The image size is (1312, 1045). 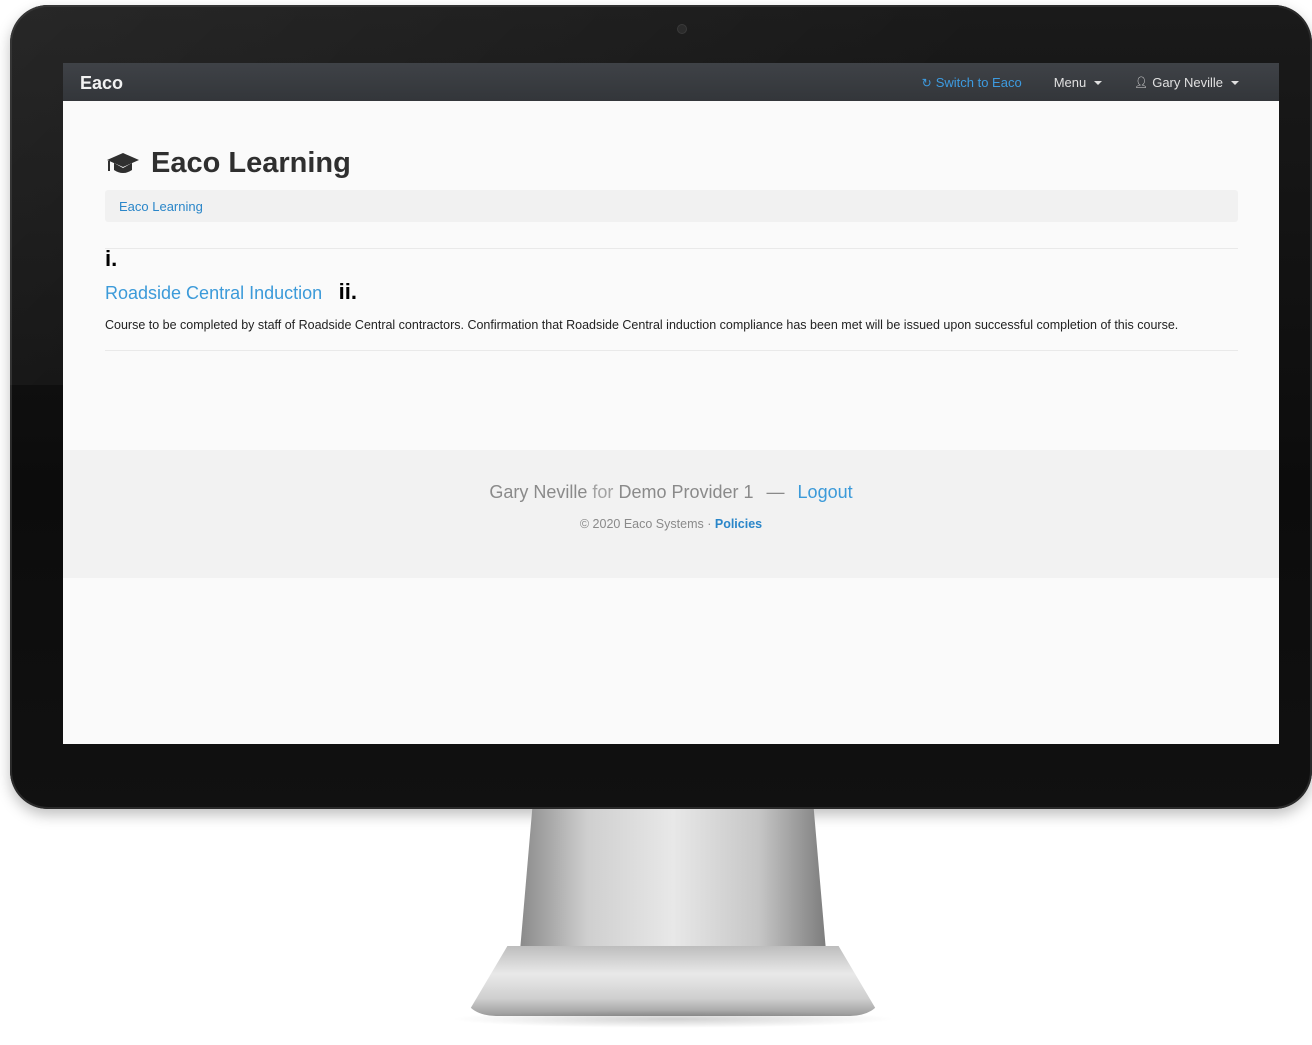 I want to click on graduation-cap-icon, so click(x=123, y=162).